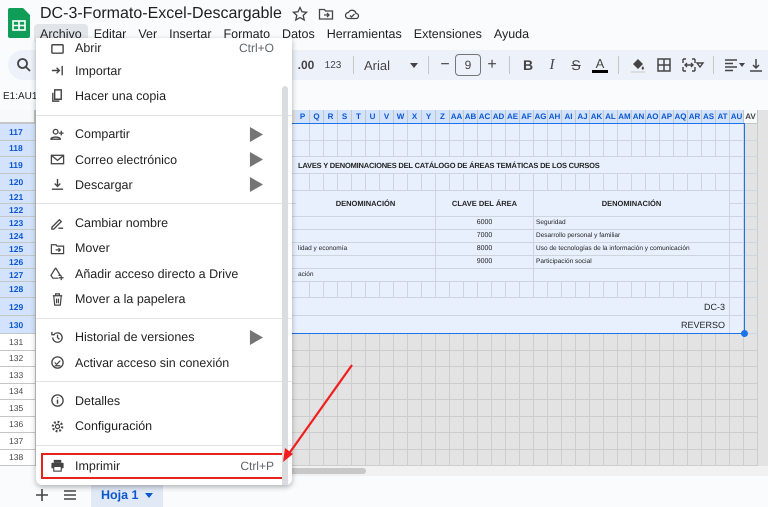  I want to click on column-header: AN, so click(639, 117).